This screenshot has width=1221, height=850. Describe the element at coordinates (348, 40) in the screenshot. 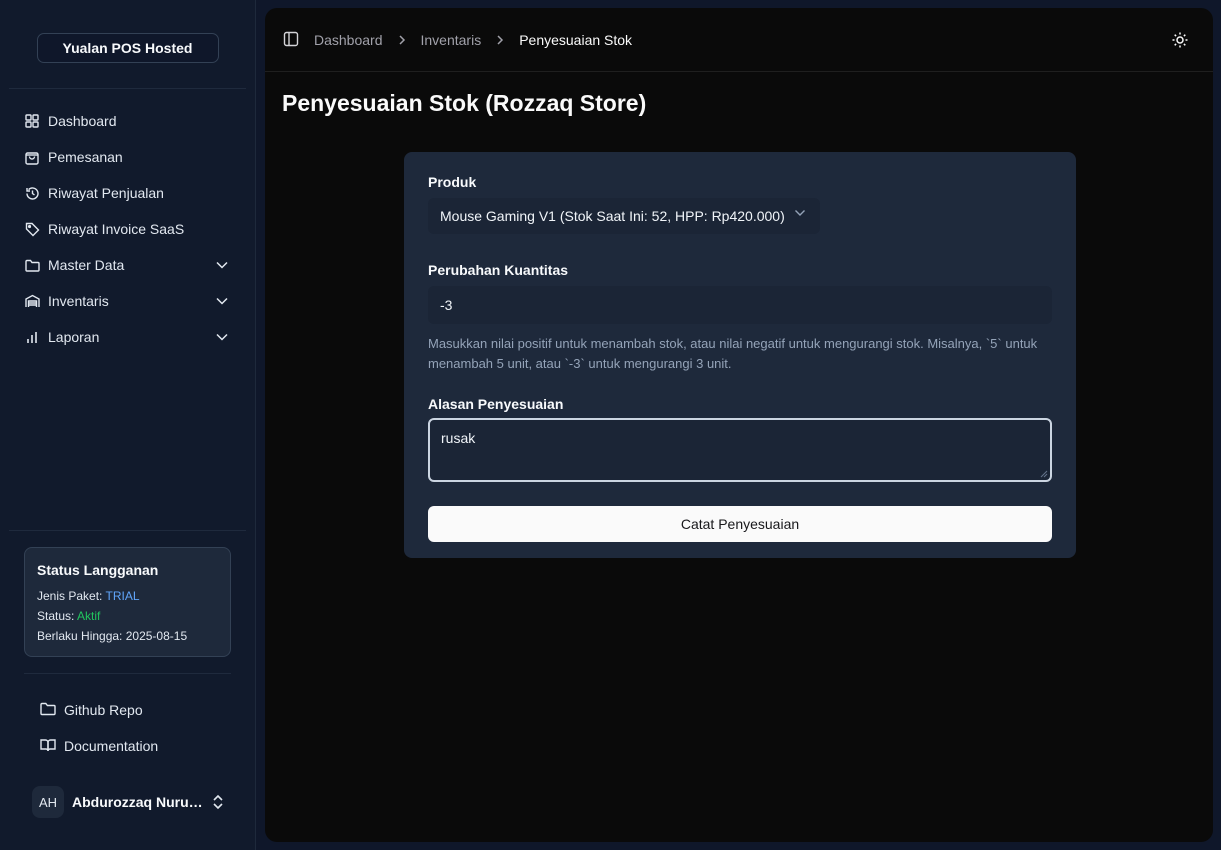

I see `breadcrumb-dashboard: Dashboard` at that location.